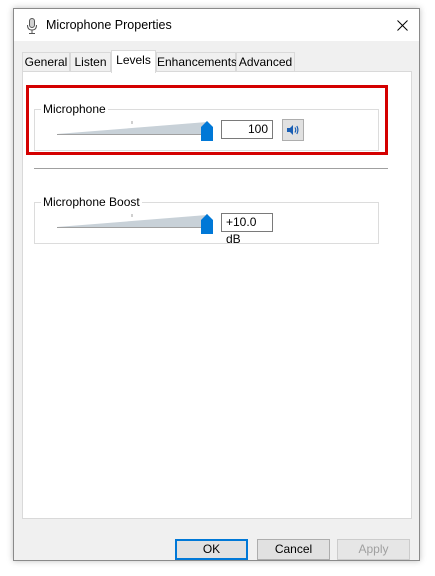 The image size is (435, 576). What do you see at coordinates (247, 229) in the screenshot?
I see `boost-value-field: +10.0 dB` at bounding box center [247, 229].